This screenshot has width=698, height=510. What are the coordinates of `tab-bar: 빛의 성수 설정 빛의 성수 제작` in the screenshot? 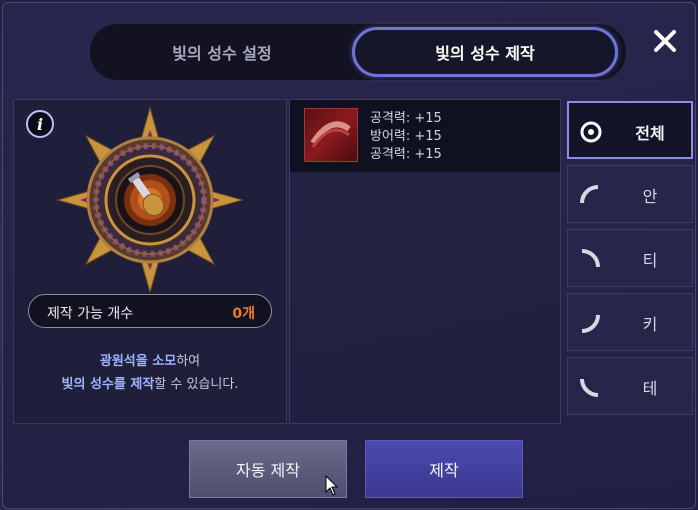 It's located at (358, 52).